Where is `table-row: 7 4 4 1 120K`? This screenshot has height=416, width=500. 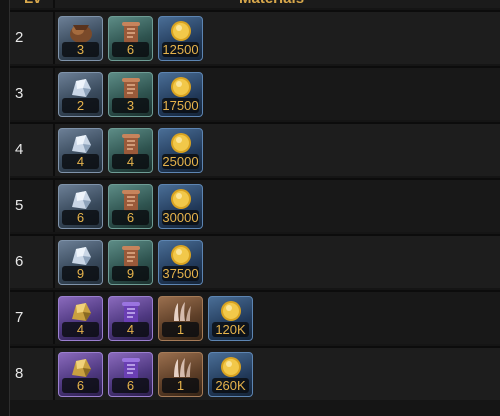 table-row: 7 4 4 1 120K is located at coordinates (255, 317).